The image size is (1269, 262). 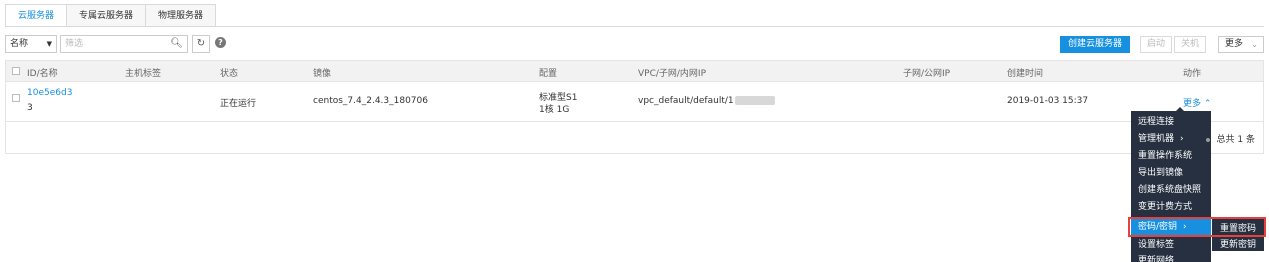 I want to click on password-key-submenu: 重置密码 更新密钥, so click(x=1238, y=235).